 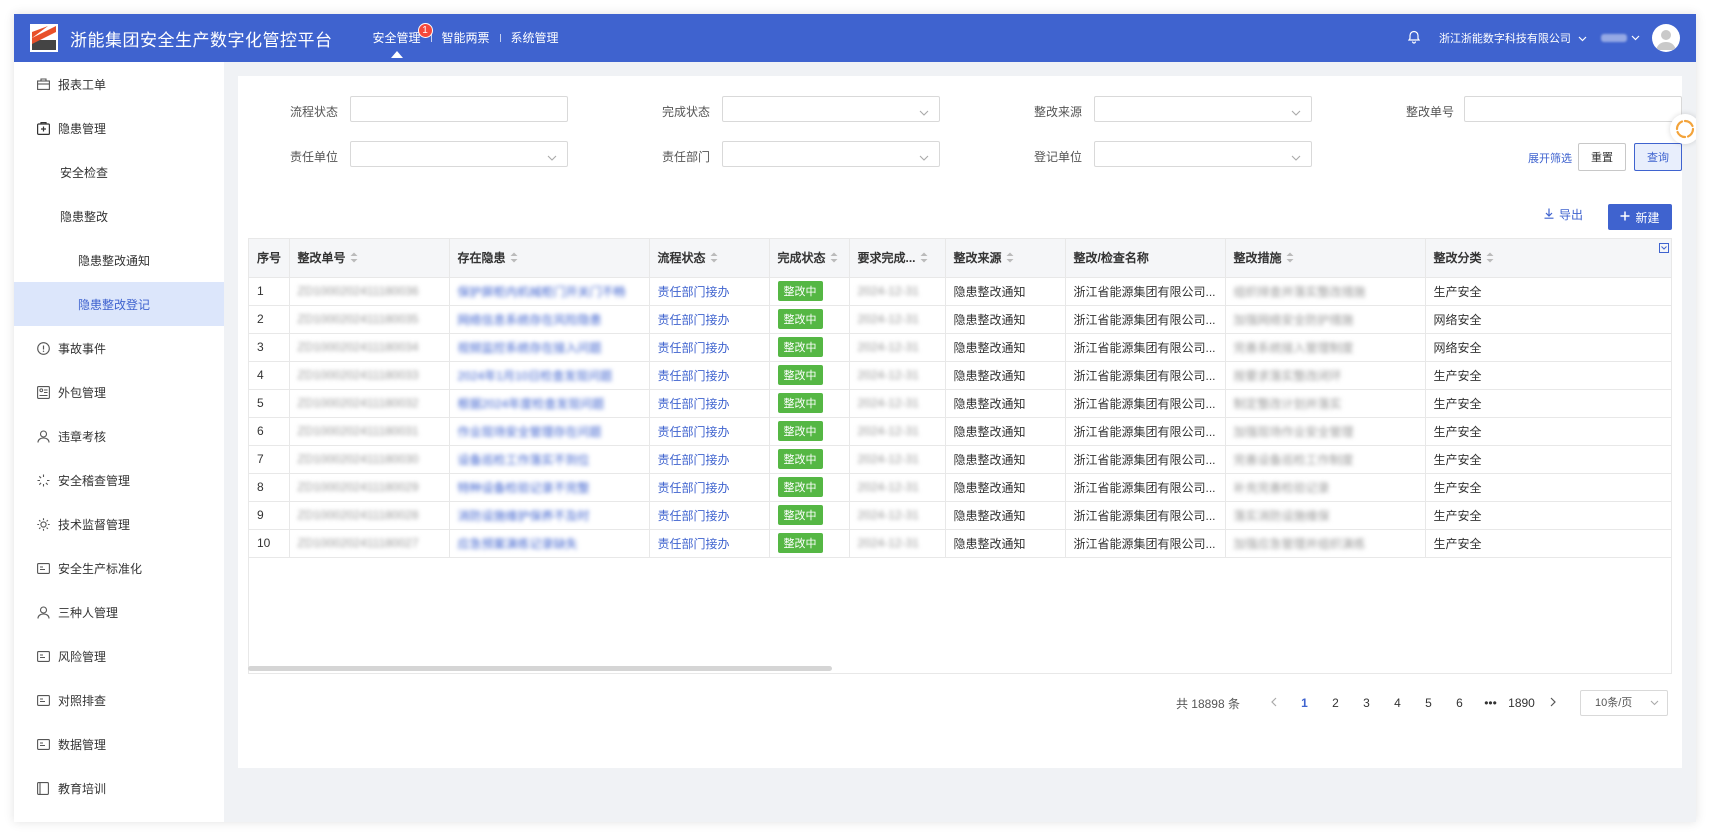 What do you see at coordinates (1325, 258) in the screenshot?
I see `col-header-measures: 整改措施` at bounding box center [1325, 258].